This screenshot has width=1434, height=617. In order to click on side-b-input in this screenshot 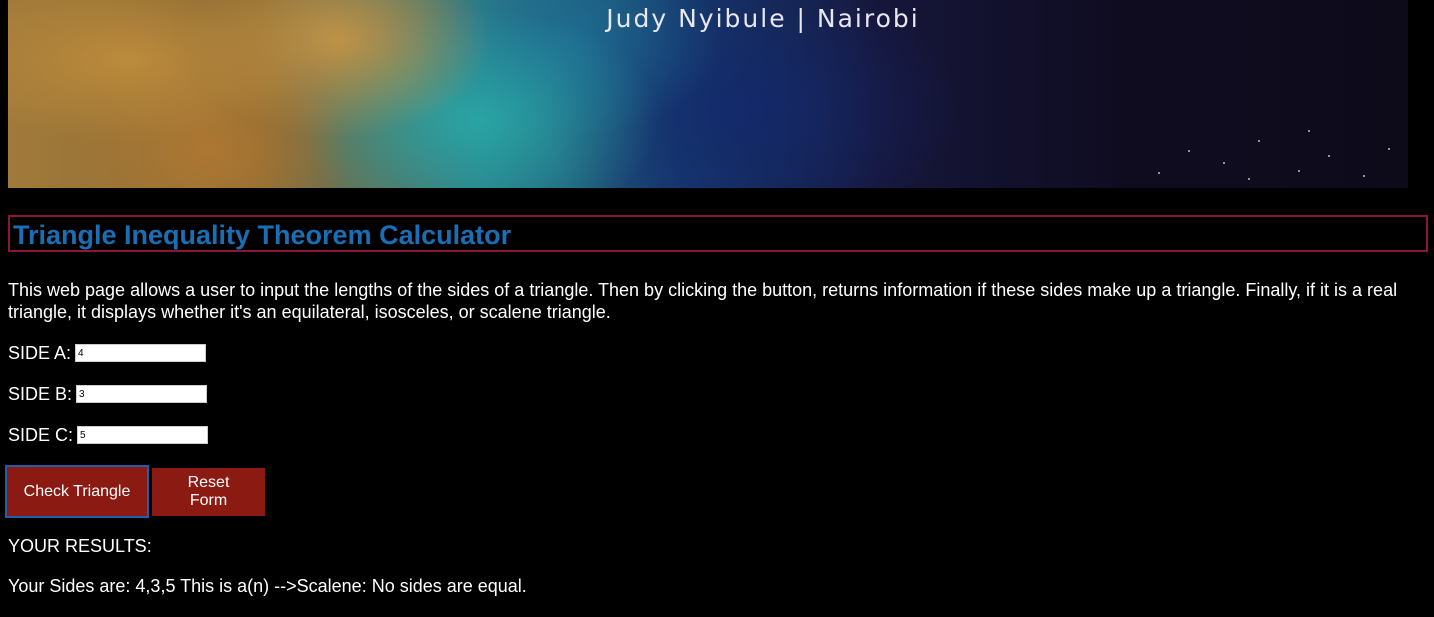, I will do `click(142, 394)`.